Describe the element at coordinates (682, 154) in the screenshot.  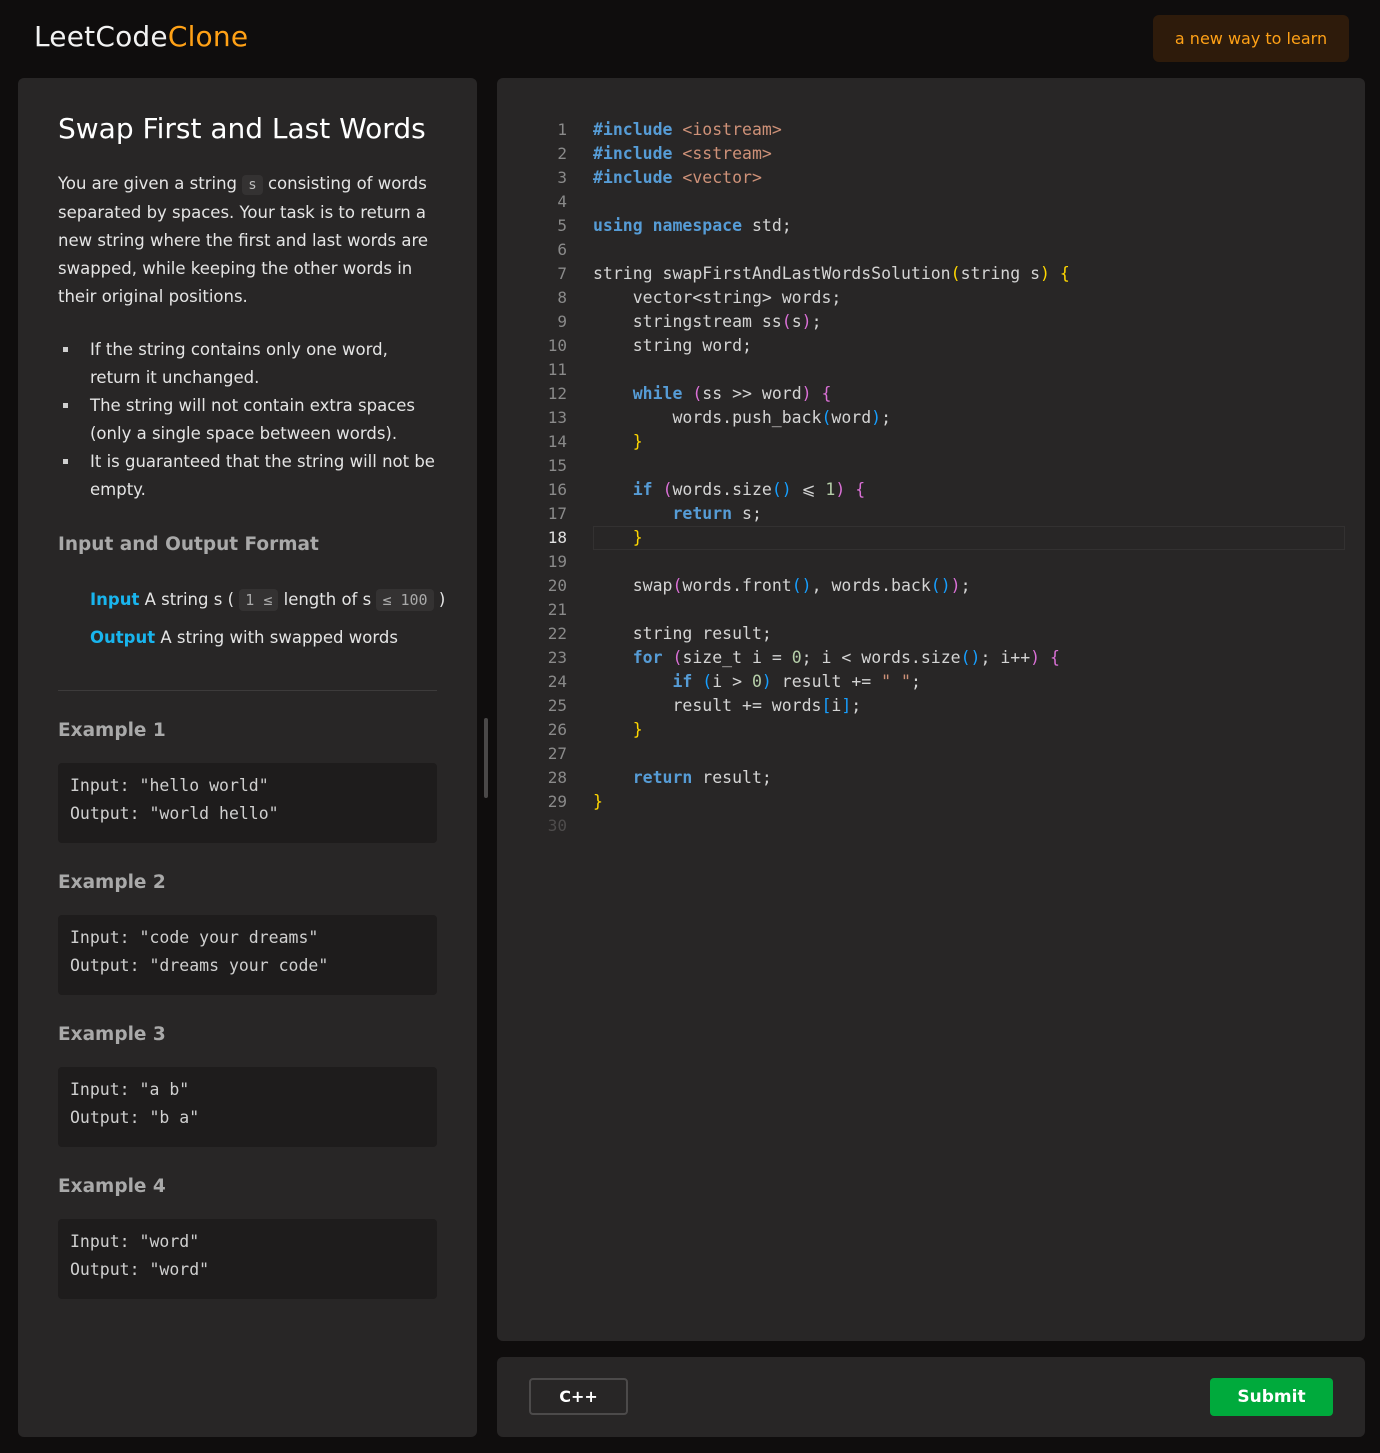
I see `code-text: #include <sstream>` at that location.